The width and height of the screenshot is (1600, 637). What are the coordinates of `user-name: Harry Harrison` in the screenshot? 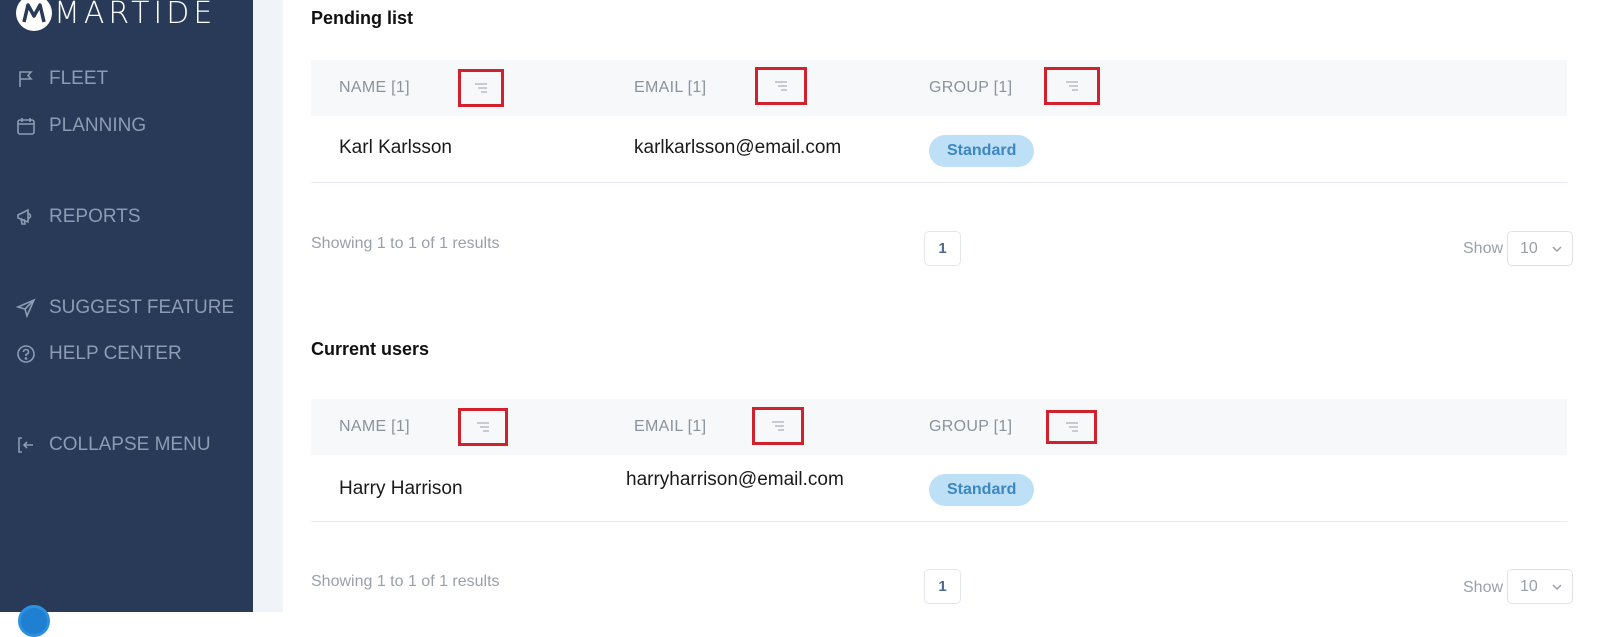 It's located at (401, 488).